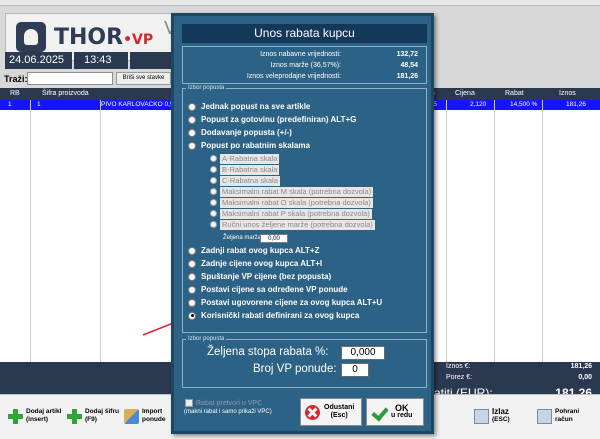 Image resolution: width=600 pixels, height=439 pixels. What do you see at coordinates (576, 104) in the screenshot?
I see `cell-iznos: 181,26` at bounding box center [576, 104].